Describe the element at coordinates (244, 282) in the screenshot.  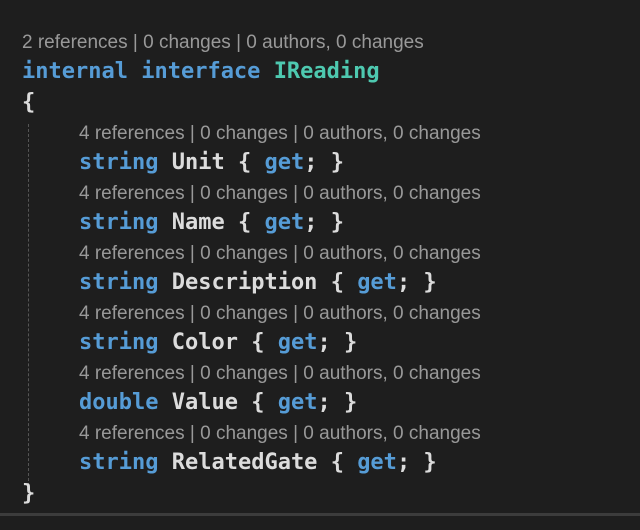
I see `property-name: Description` at that location.